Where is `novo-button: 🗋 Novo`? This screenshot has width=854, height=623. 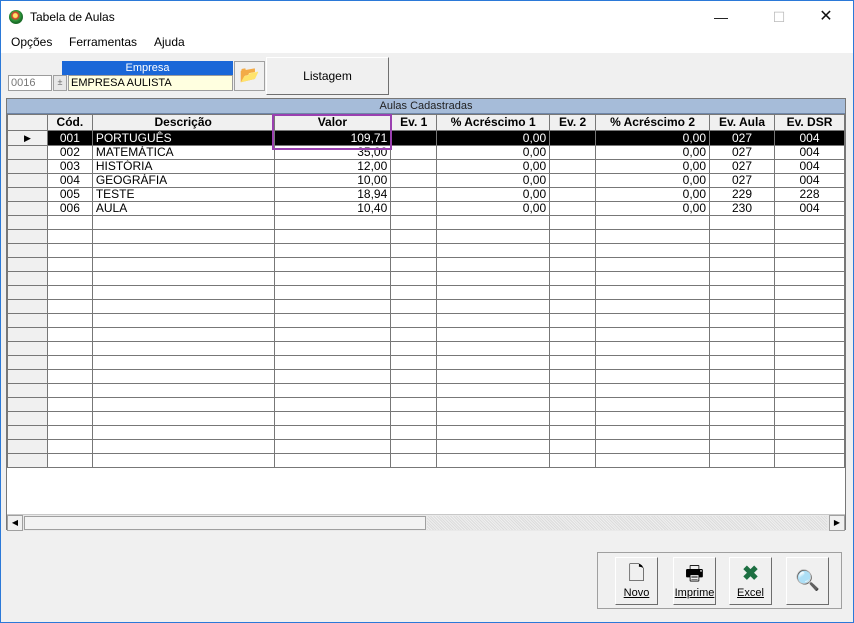
novo-button: 🗋 Novo is located at coordinates (636, 581).